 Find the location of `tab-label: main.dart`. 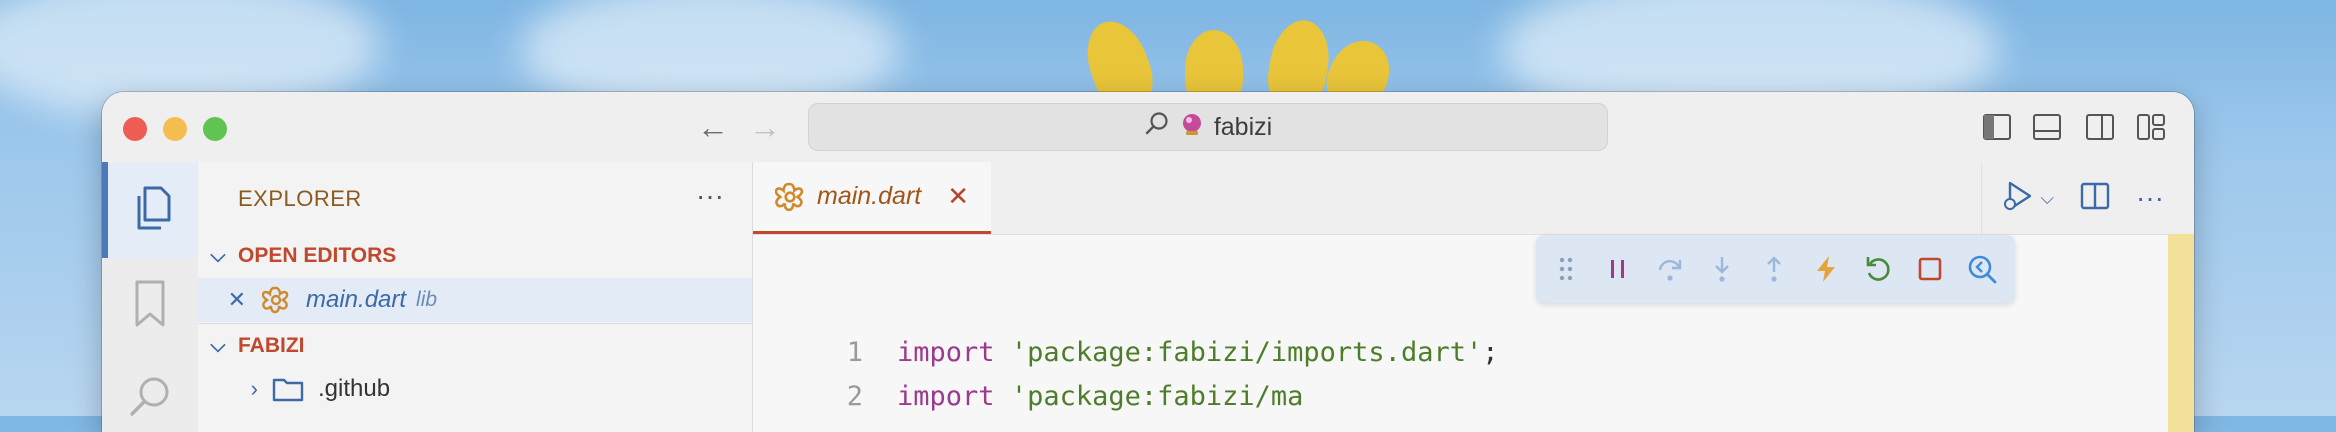

tab-label: main.dart is located at coordinates (869, 196).